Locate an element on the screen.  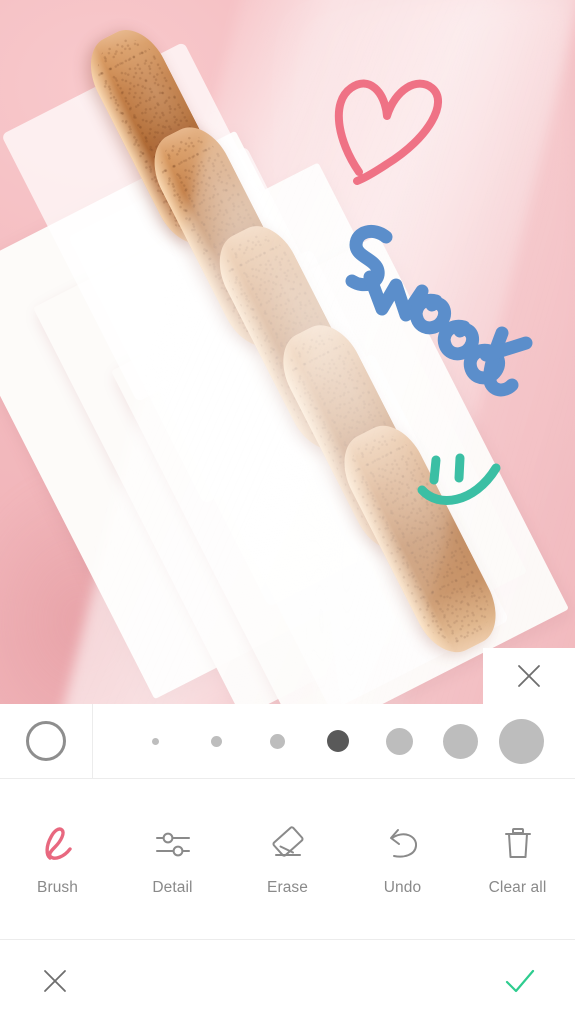
brush-size-preview-circle-icon is located at coordinates (46, 741).